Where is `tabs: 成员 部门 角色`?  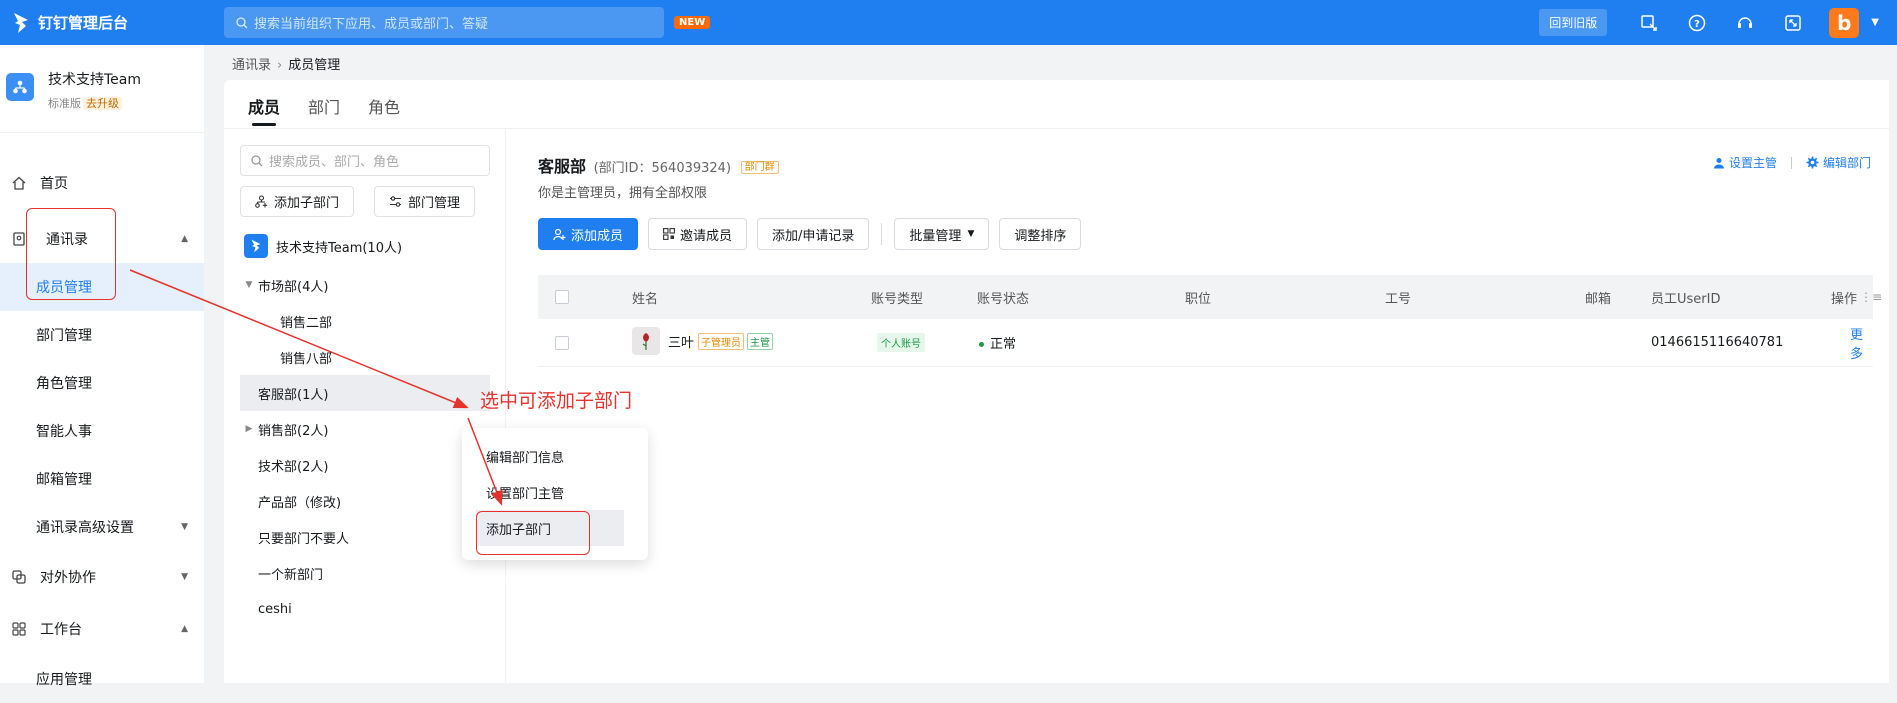 tabs: 成员 部门 角色 is located at coordinates (324, 110).